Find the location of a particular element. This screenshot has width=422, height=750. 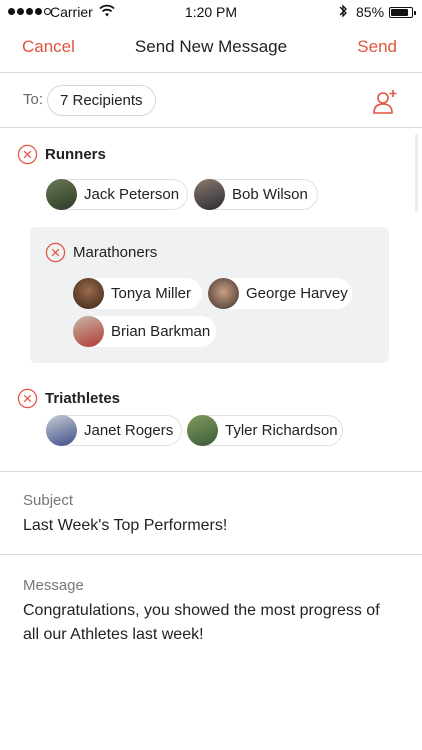

recipient-name: Bob Wilson is located at coordinates (270, 194).